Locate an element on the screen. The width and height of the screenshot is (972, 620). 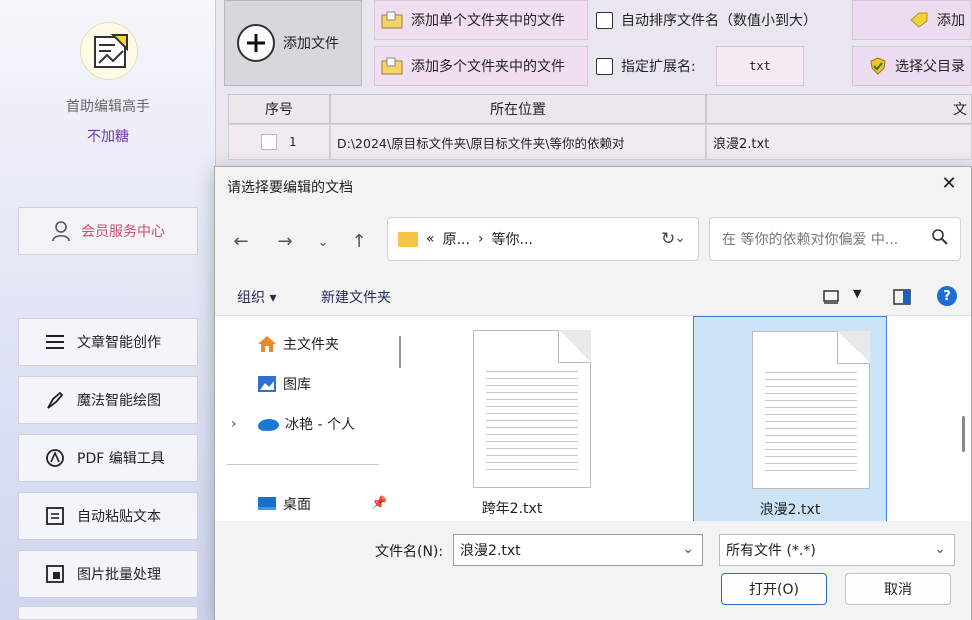
organize-menu: 组织 ▾ is located at coordinates (256, 297).